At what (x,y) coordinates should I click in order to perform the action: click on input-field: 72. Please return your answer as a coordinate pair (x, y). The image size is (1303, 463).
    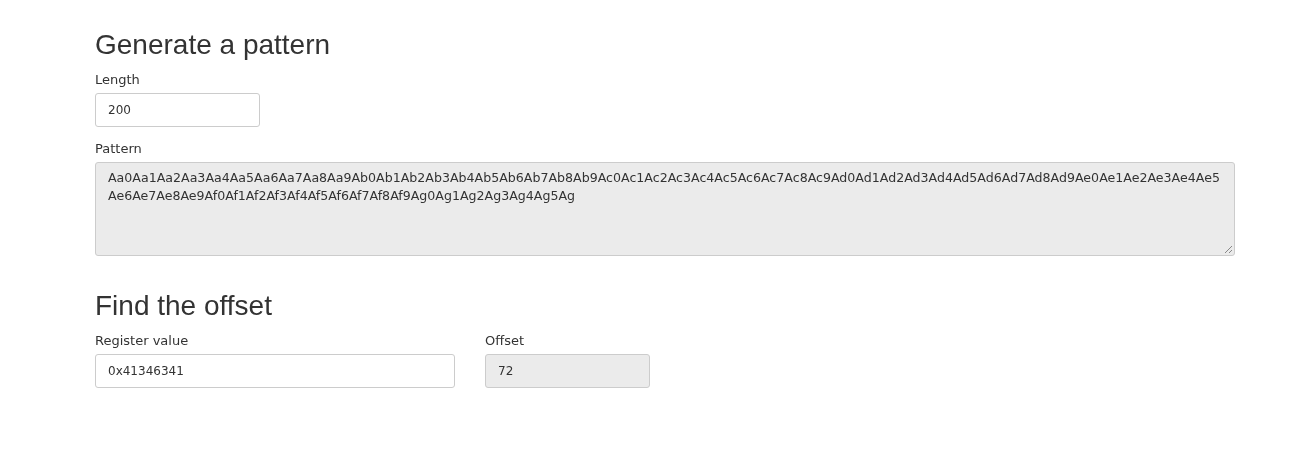
    Looking at the image, I should click on (567, 370).